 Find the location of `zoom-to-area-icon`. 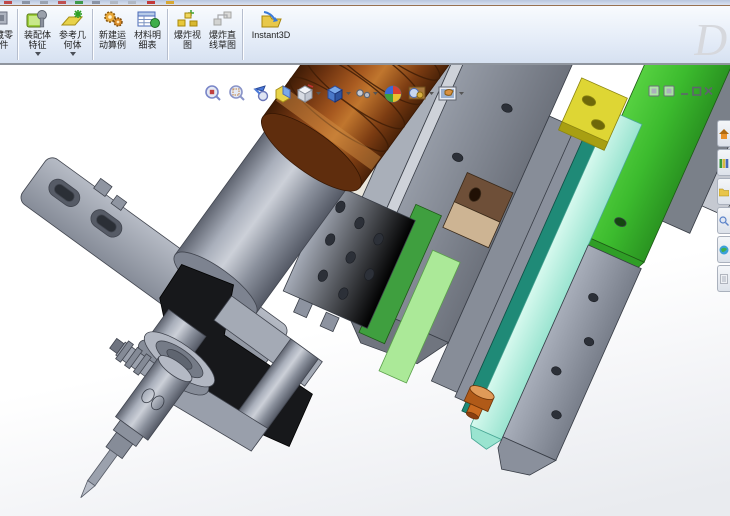

zoom-to-area-icon is located at coordinates (237, 93).